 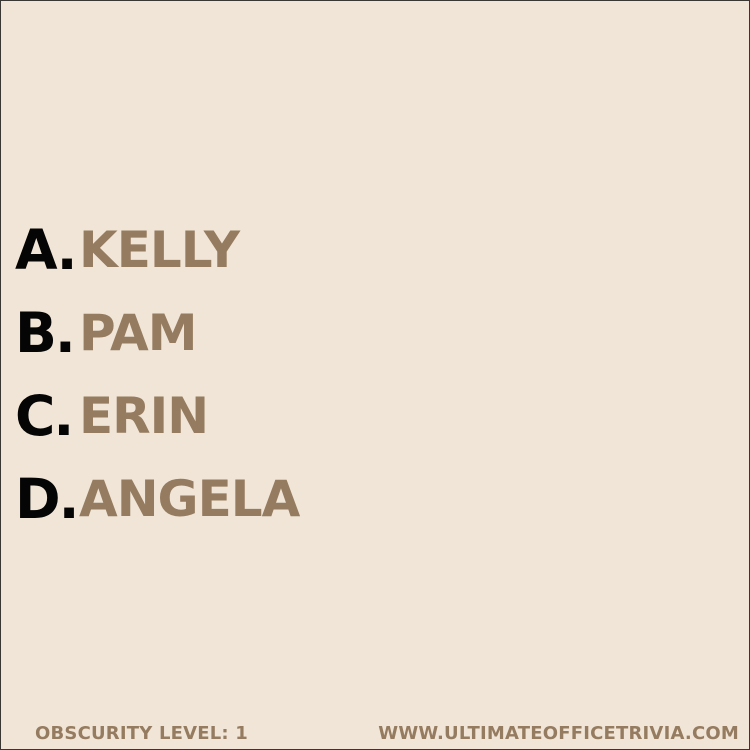 What do you see at coordinates (45, 333) in the screenshot?
I see `option-letter: B.` at bounding box center [45, 333].